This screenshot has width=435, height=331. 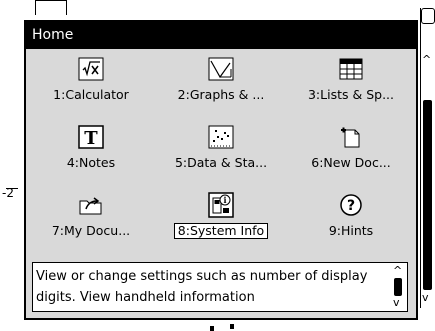 I want to click on app-label: 1:Calculator, so click(x=91, y=94).